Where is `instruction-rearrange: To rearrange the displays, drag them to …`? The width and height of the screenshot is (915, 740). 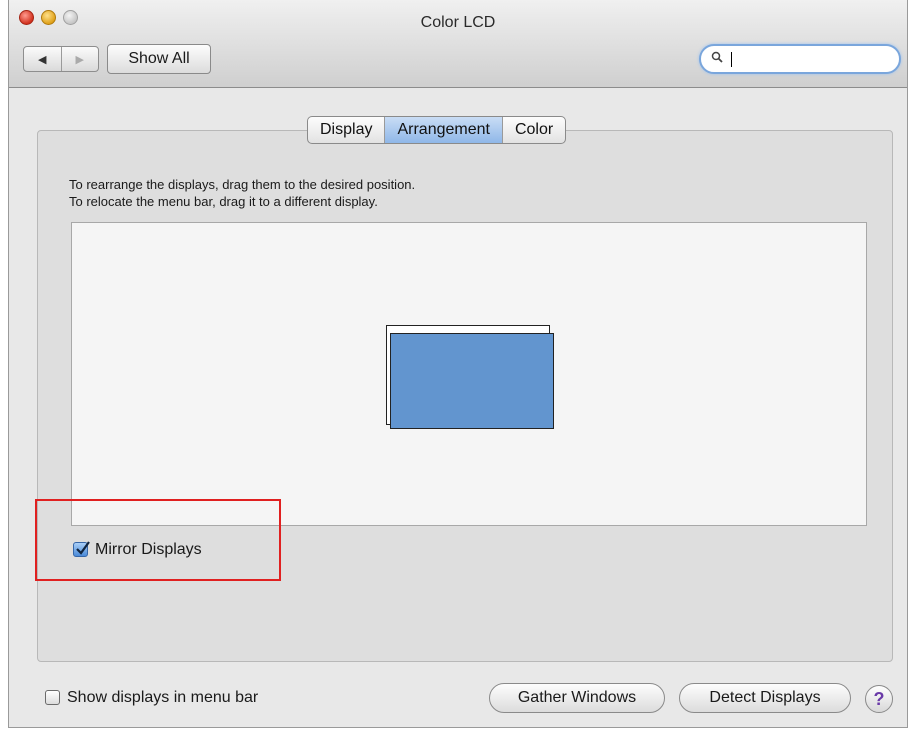
instruction-rearrange: To rearrange the displays, drag them to … is located at coordinates (242, 184).